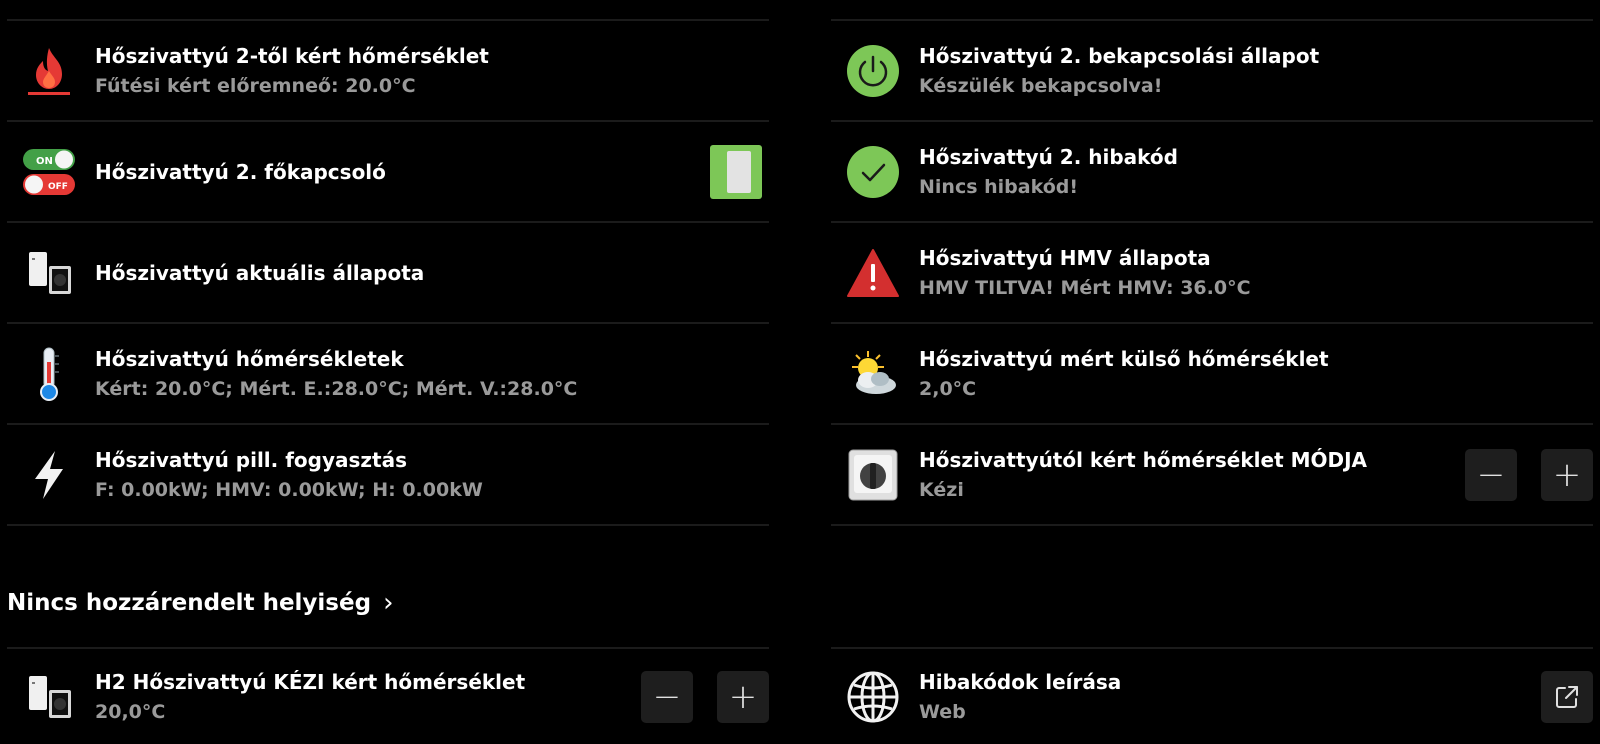 This screenshot has width=1600, height=744. I want to click on hp-current-state-row: Hőszivattyú aktuális állapota, so click(388, 273).